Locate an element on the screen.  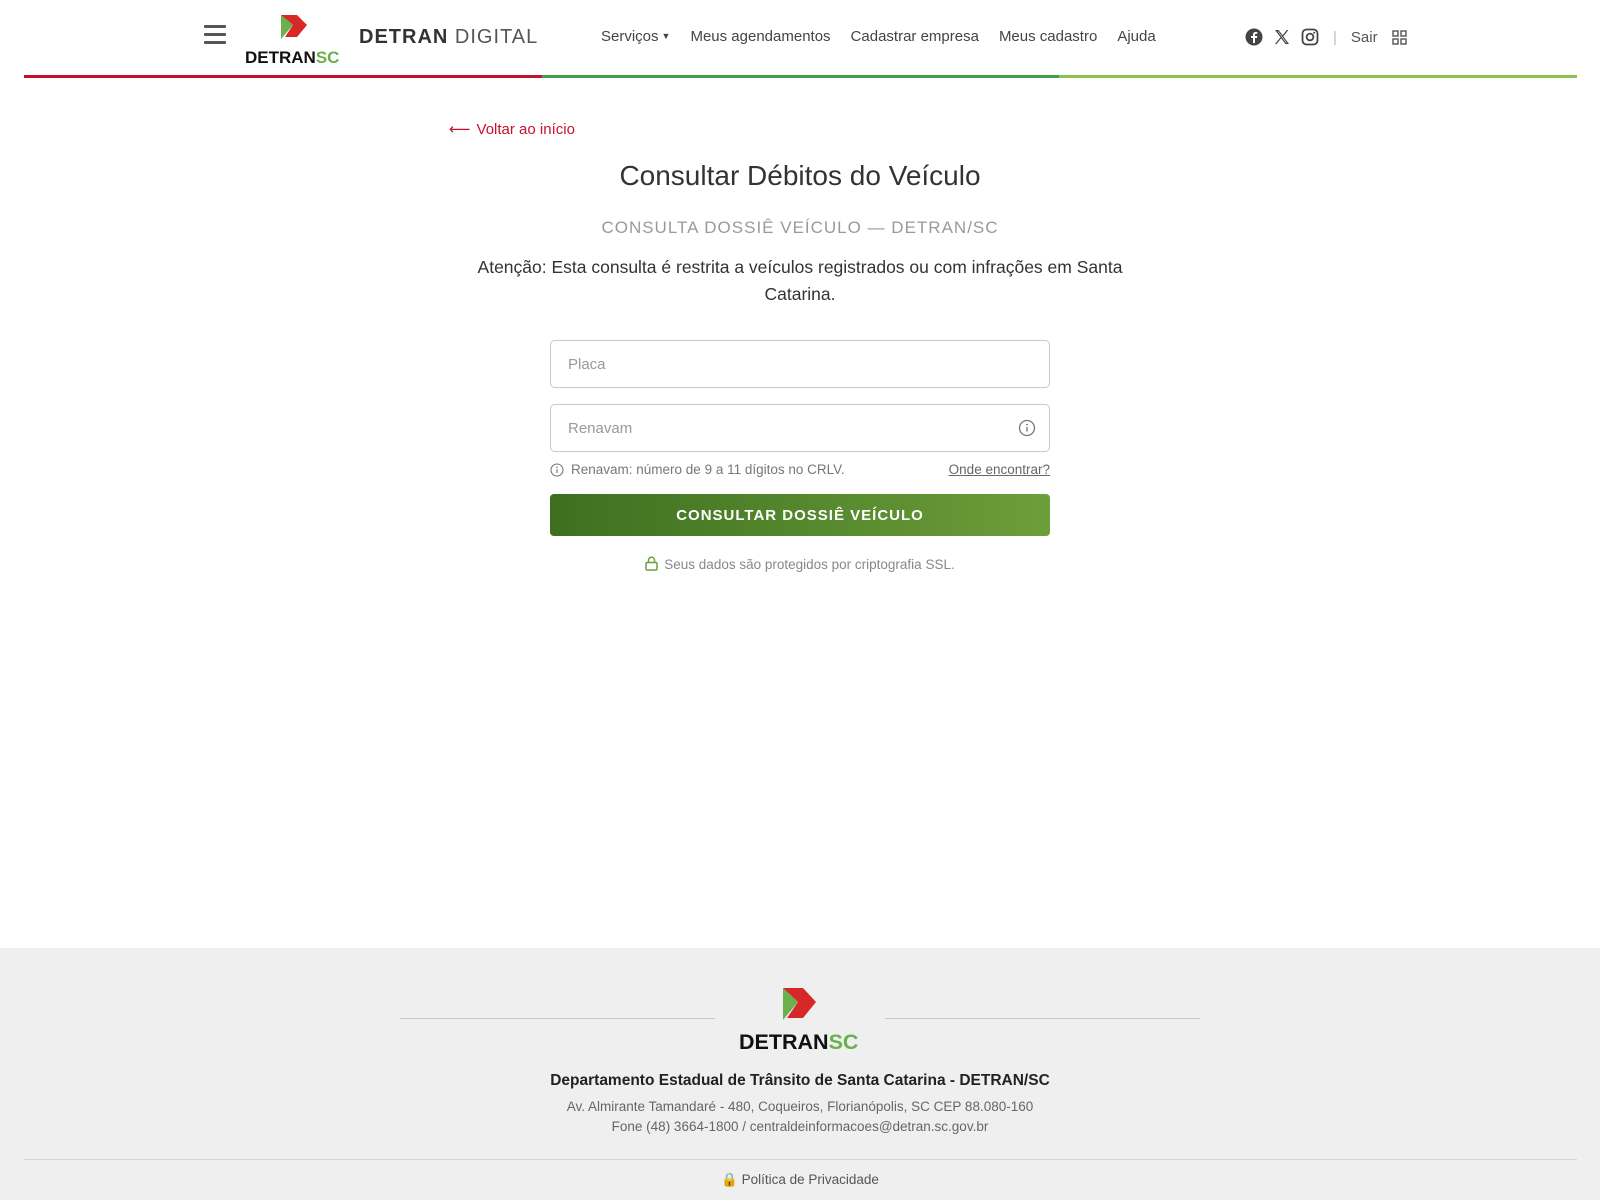
privacy-policy-link: 🔒 Política de Privacidade is located at coordinates (800, 1180).